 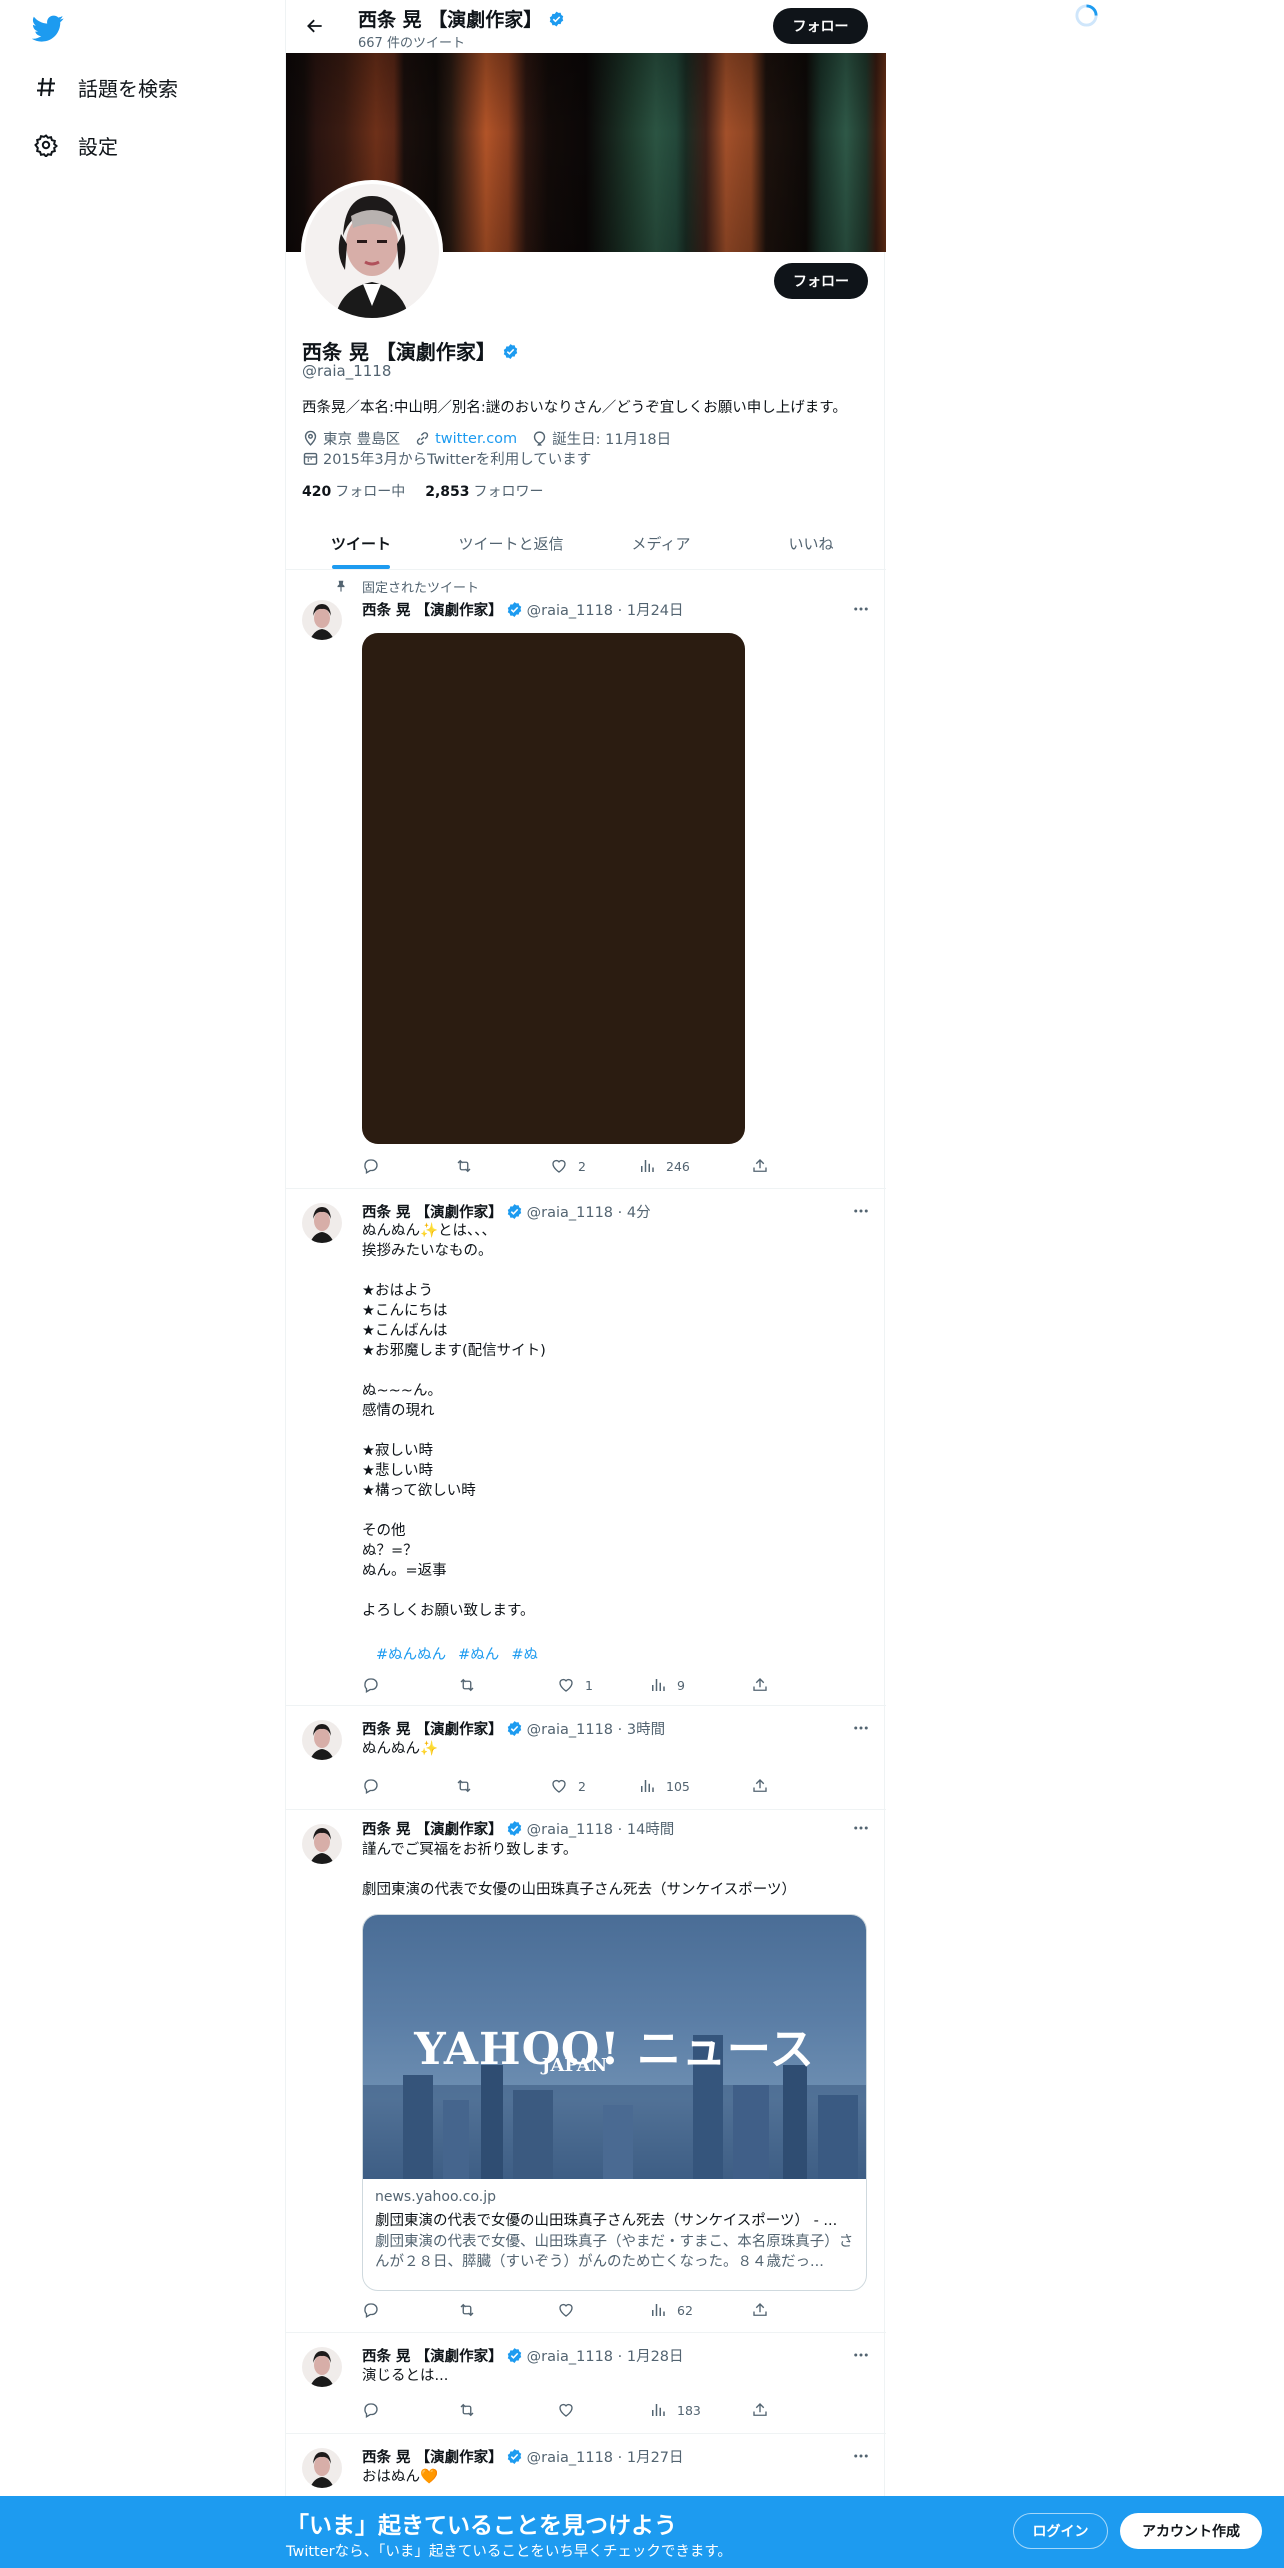 I want to click on hashtag-link: #ぬ, so click(x=524, y=1653).